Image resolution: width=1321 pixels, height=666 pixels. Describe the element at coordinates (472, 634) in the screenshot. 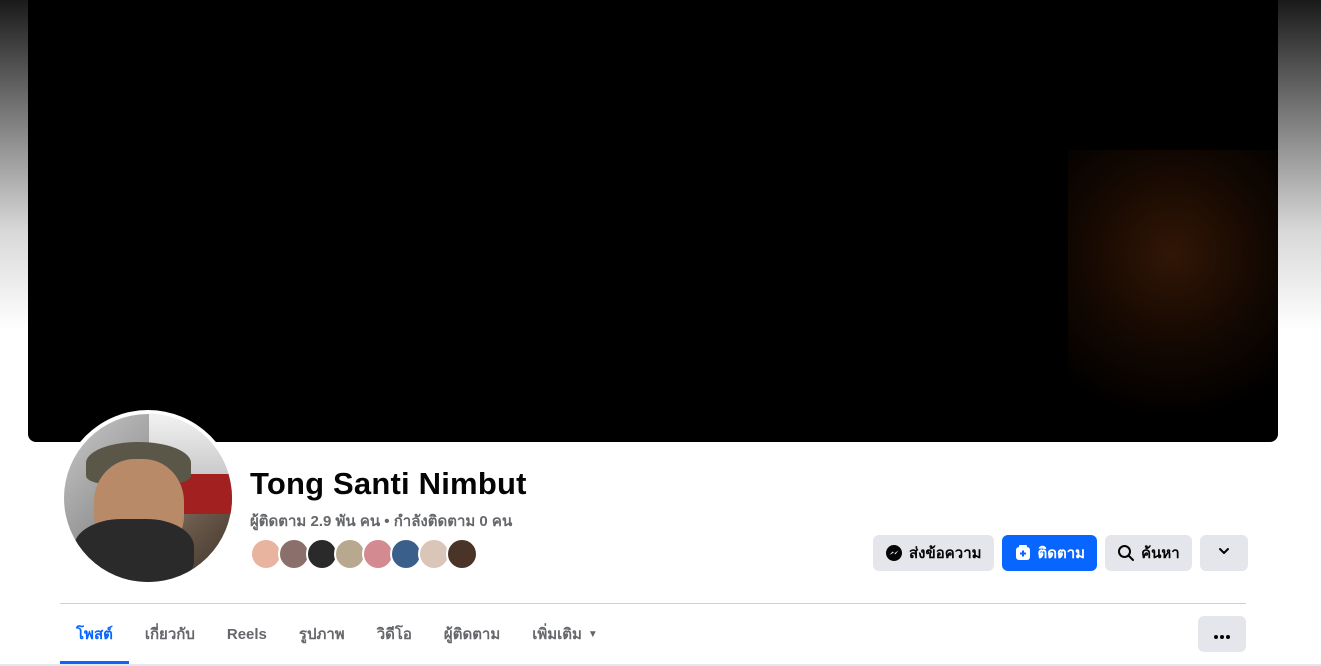

I see `tab-followers: ผู้ติดตาม` at that location.